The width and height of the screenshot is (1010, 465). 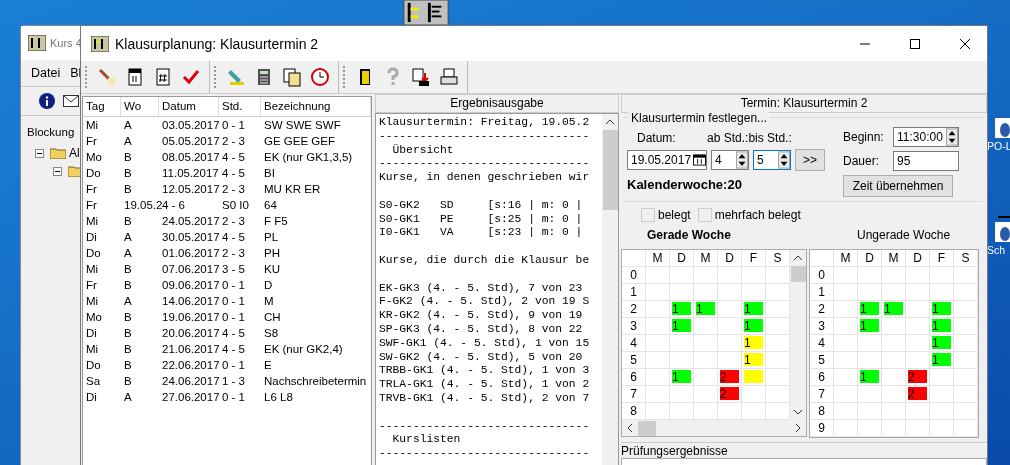 I want to click on info-icon, so click(x=47, y=101).